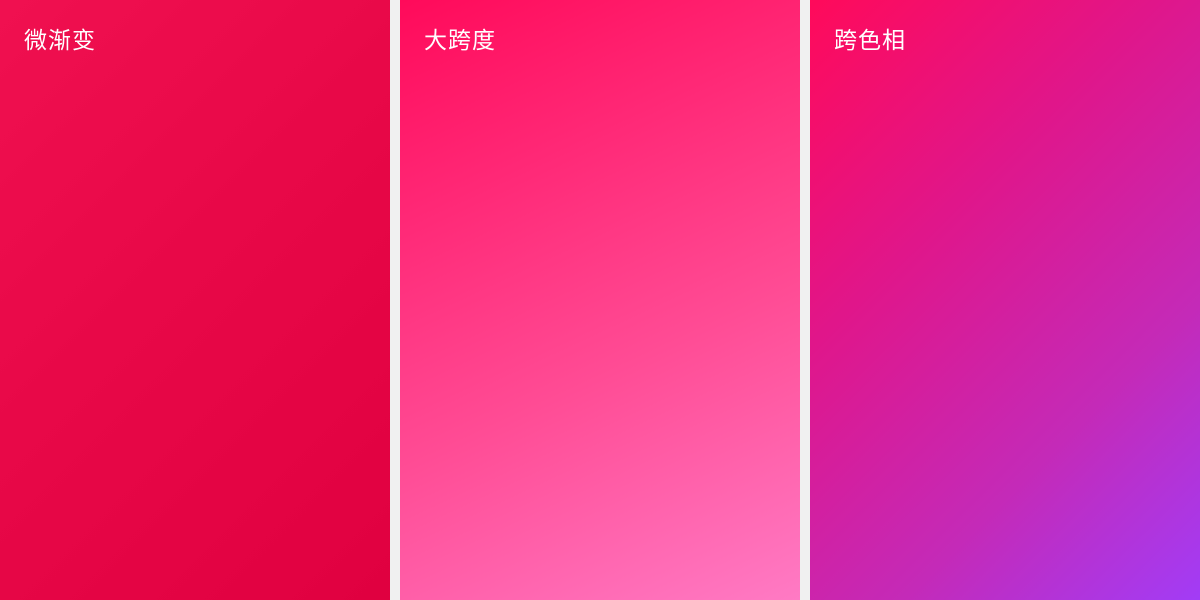  I want to click on panel-label: 跨色相, so click(870, 41).